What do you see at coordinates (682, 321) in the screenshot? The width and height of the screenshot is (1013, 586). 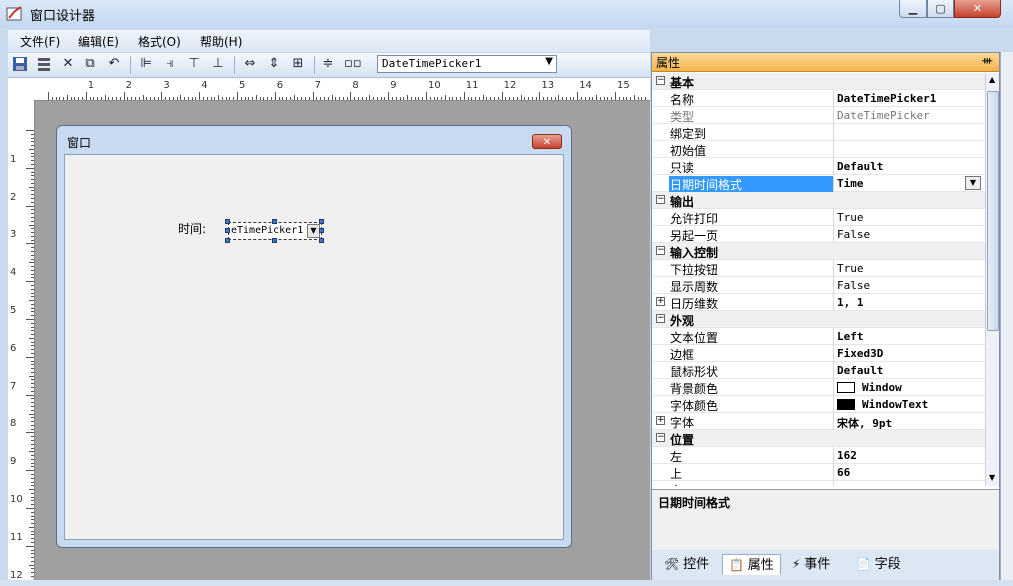 I see `category-label: 外观` at bounding box center [682, 321].